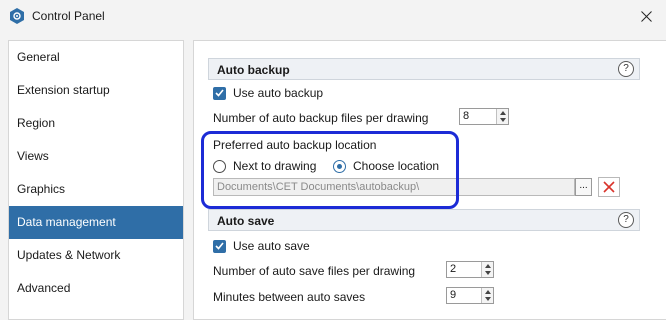 This screenshot has width=666, height=320. What do you see at coordinates (424, 69) in the screenshot?
I see `auto-backup-header: Auto backup ?` at bounding box center [424, 69].